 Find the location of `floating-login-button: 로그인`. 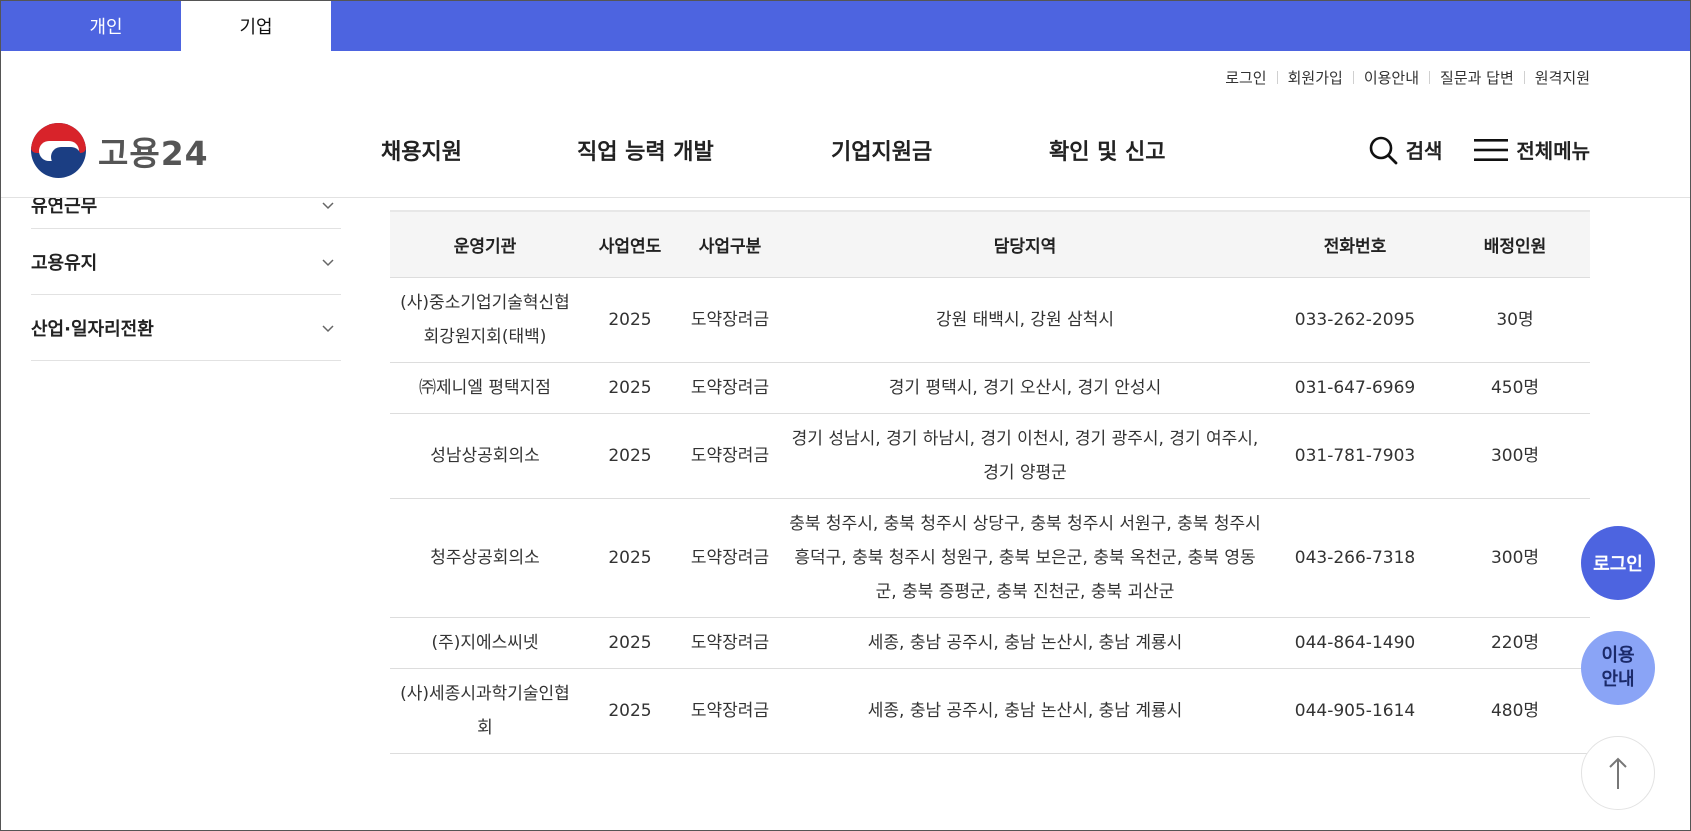

floating-login-button: 로그인 is located at coordinates (1618, 563).